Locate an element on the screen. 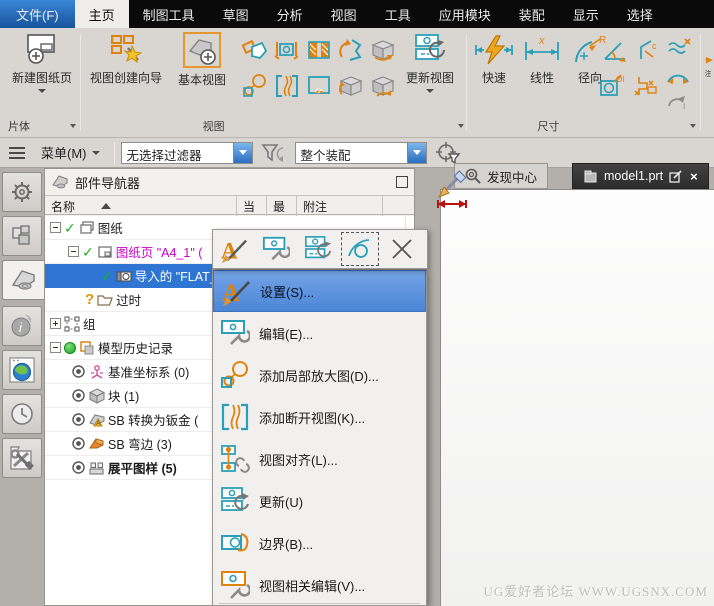 Image resolution: width=714 pixels, height=606 pixels. note-button-clipped: 注 is located at coordinates (709, 68).